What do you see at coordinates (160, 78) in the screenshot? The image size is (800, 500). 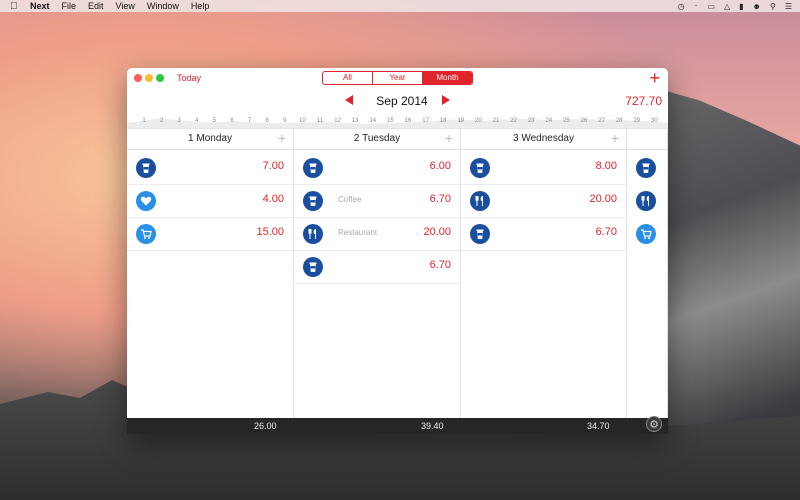 I see `zoom-button` at bounding box center [160, 78].